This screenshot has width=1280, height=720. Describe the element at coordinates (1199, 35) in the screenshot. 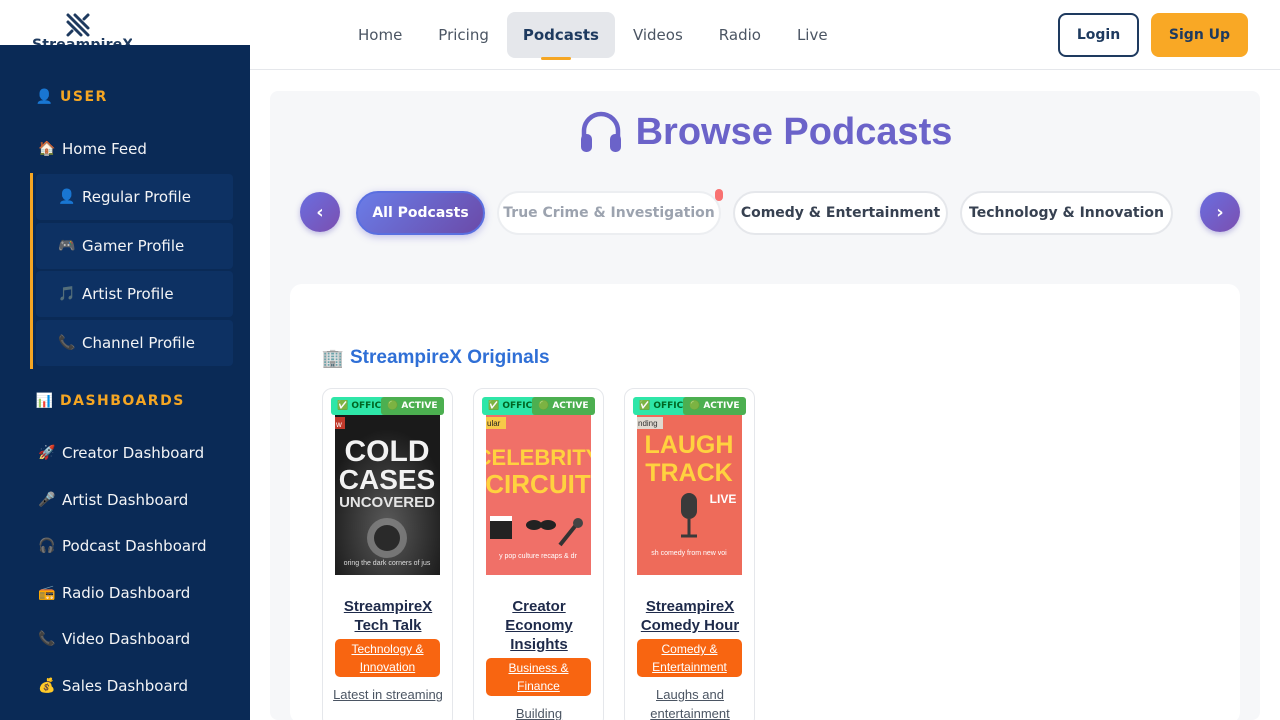

I see `signup-button: Sign Up` at that location.